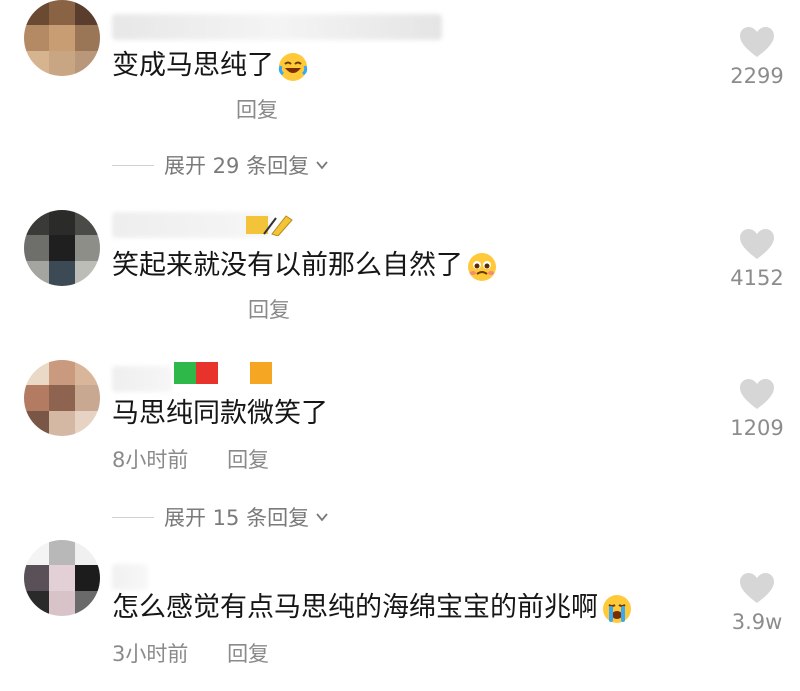  What do you see at coordinates (190, 460) in the screenshot?
I see `comment-meta: 8小时前 回复` at bounding box center [190, 460].